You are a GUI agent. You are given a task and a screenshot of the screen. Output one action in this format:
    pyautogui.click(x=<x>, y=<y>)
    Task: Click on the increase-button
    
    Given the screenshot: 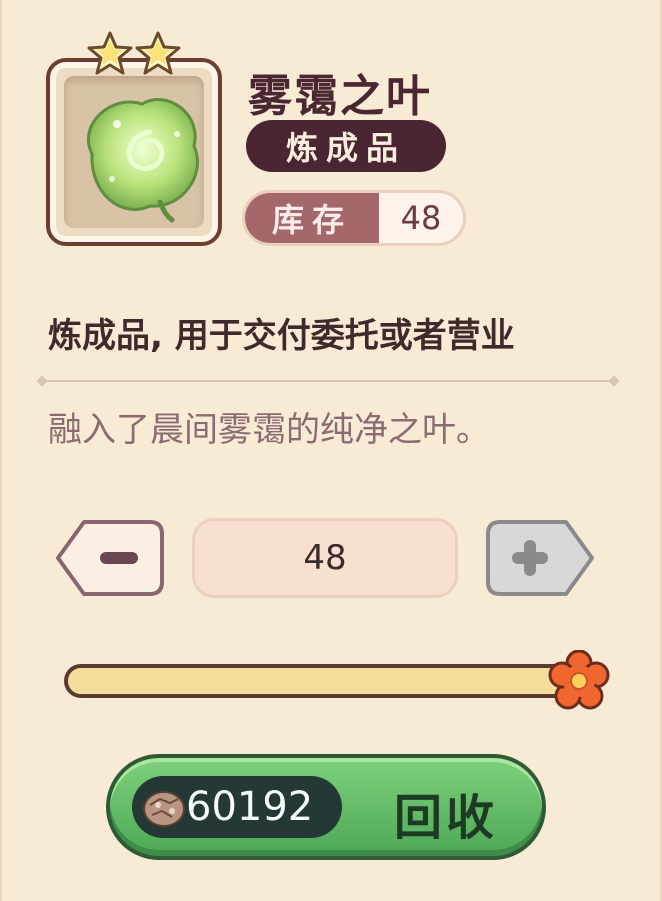 What is the action you would take?
    pyautogui.click(x=540, y=558)
    